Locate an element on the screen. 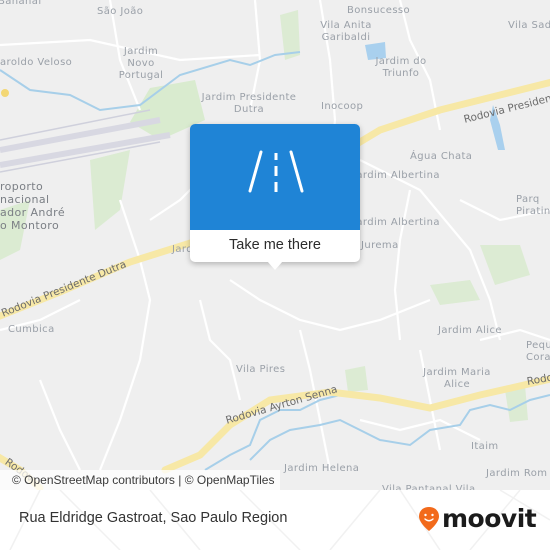  popup-banner is located at coordinates (275, 177).